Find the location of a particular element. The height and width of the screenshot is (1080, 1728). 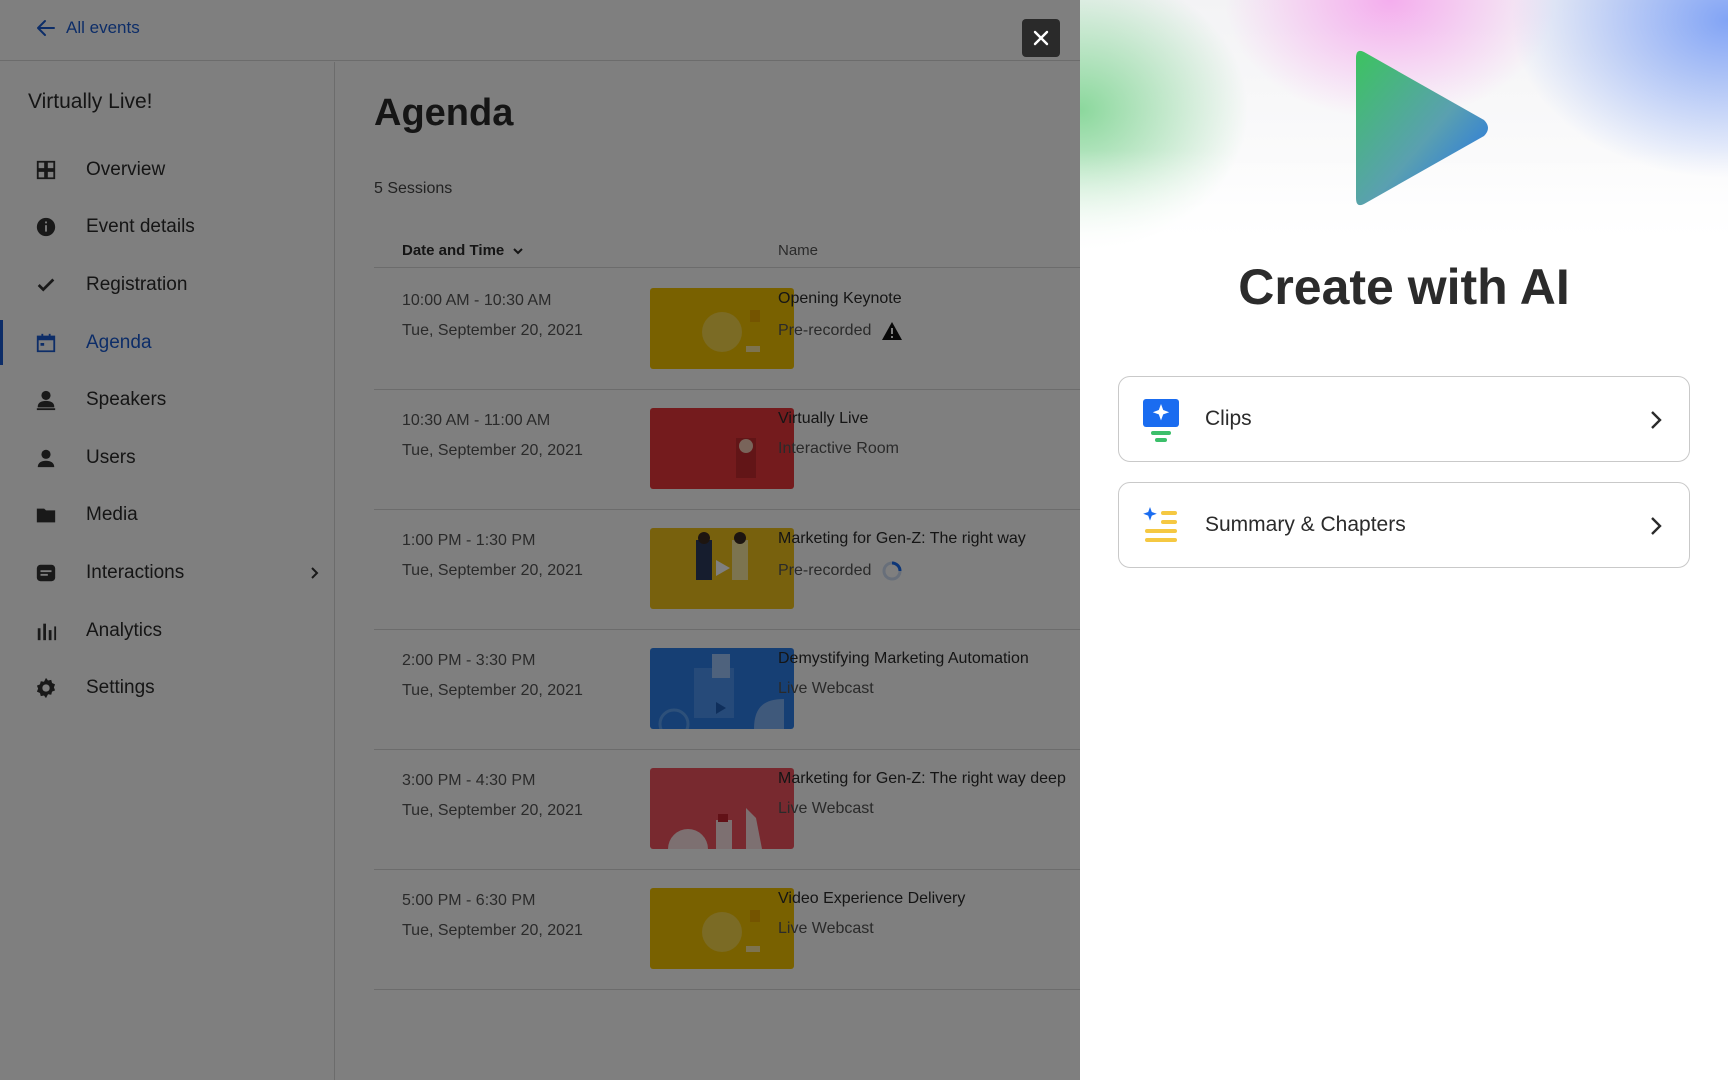

clips-option-button: Clips is located at coordinates (1404, 419).